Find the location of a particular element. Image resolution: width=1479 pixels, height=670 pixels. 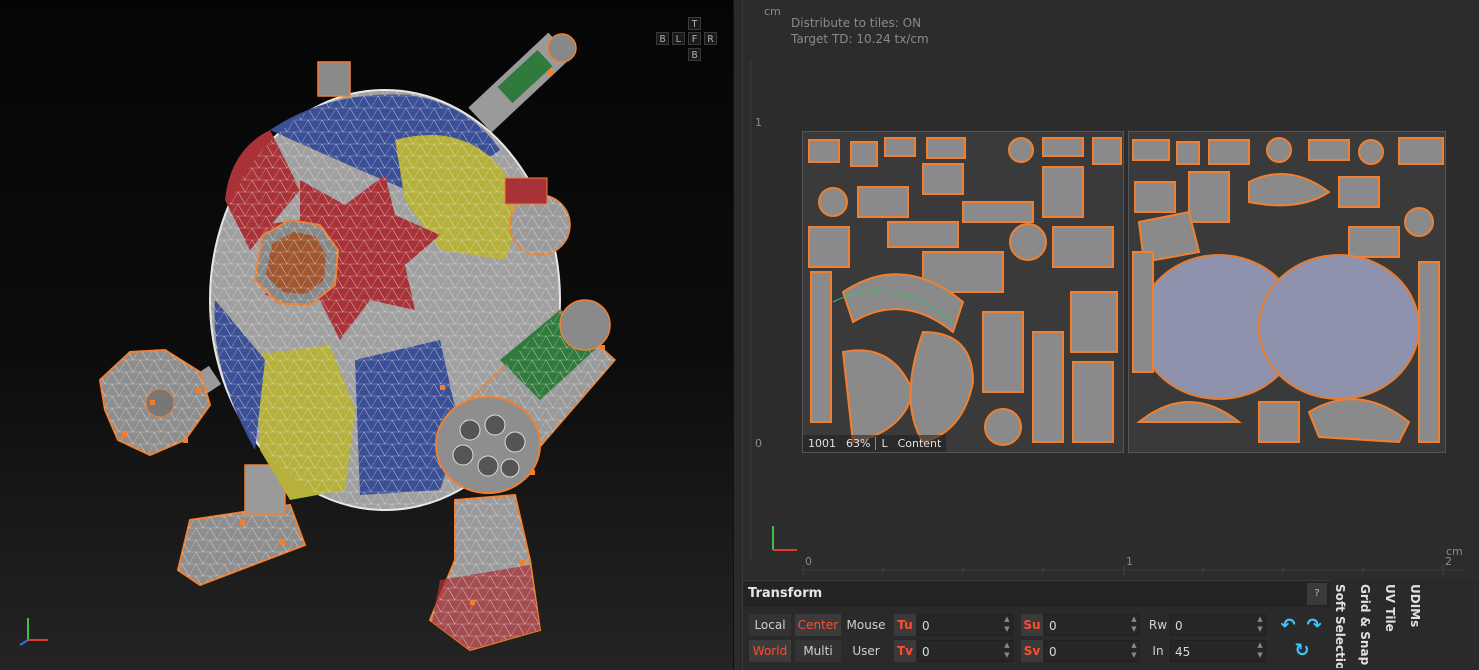

tile-mode: L is located at coordinates (884, 443).